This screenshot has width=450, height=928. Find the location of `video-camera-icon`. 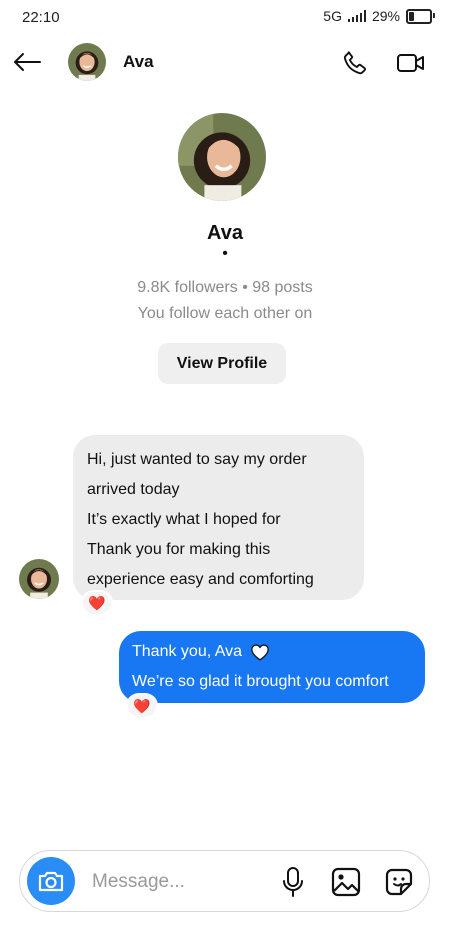

video-camera-icon is located at coordinates (410, 63).